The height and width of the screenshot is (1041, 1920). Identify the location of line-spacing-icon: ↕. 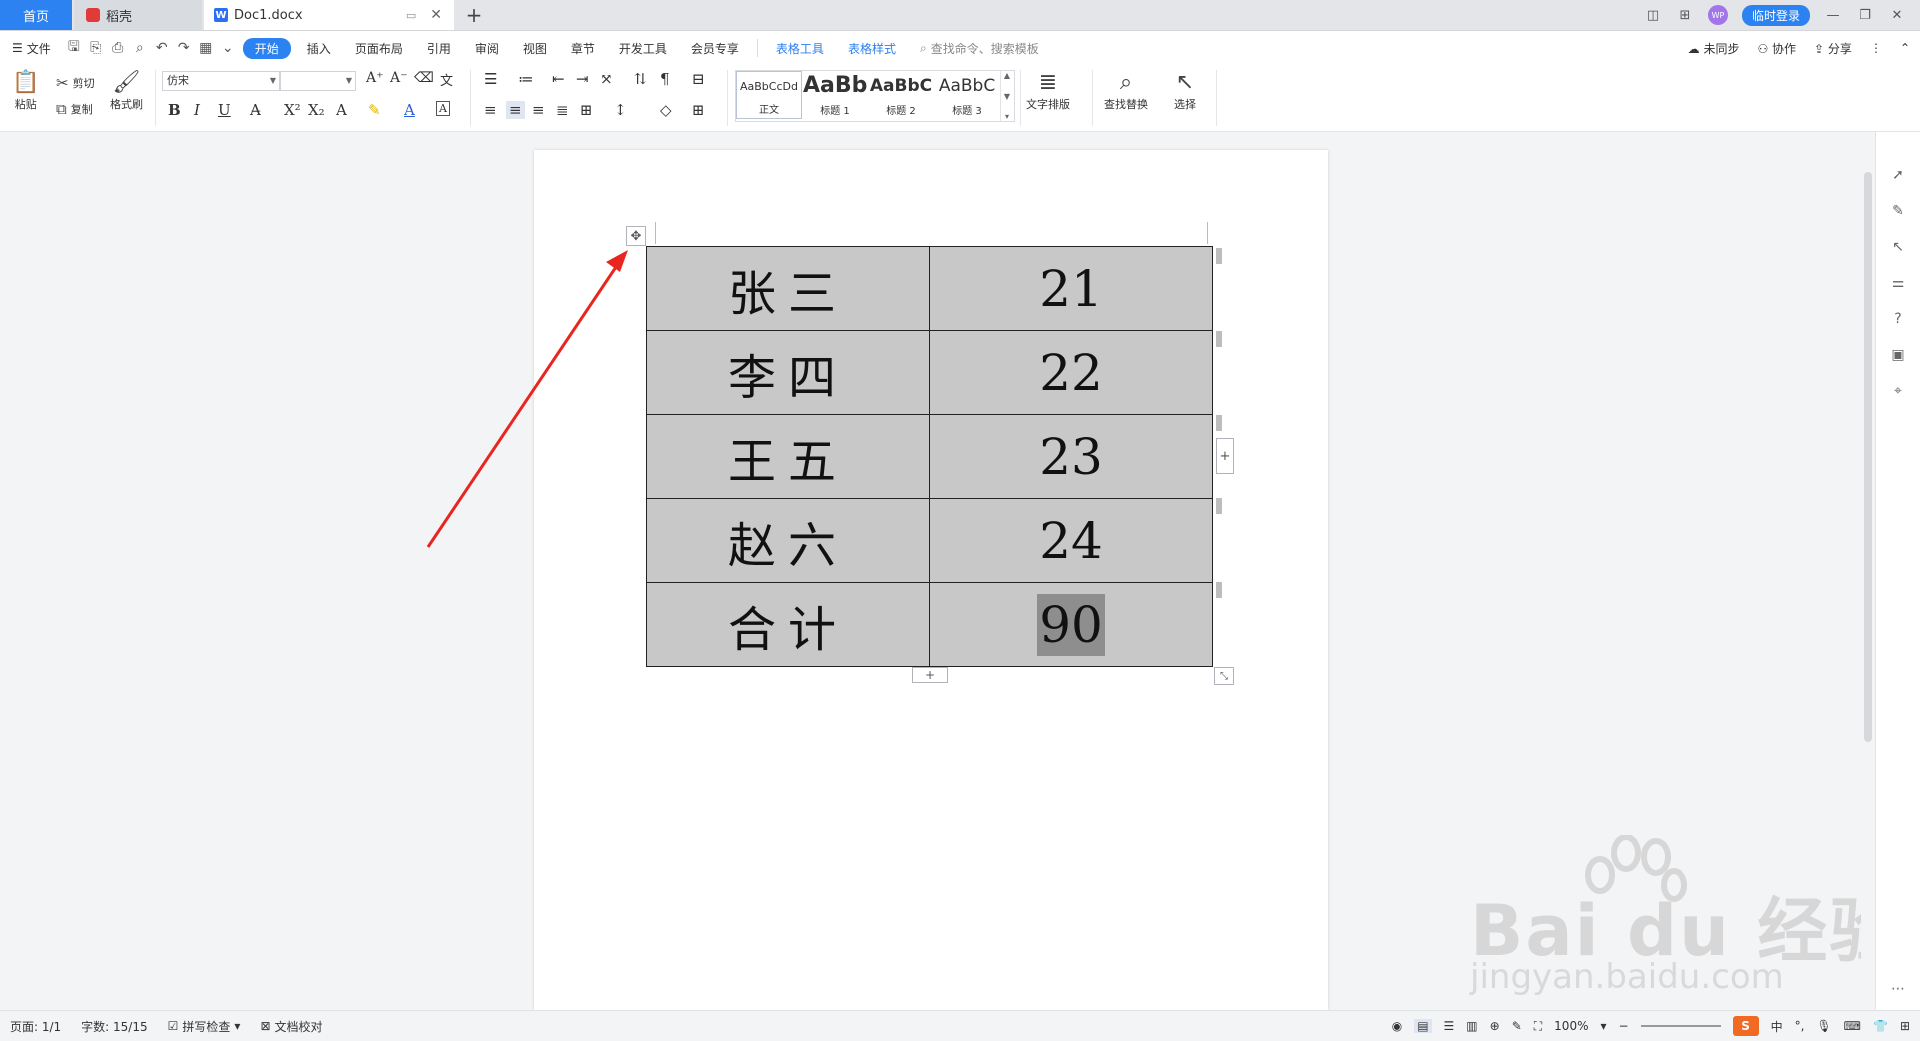
(620, 110).